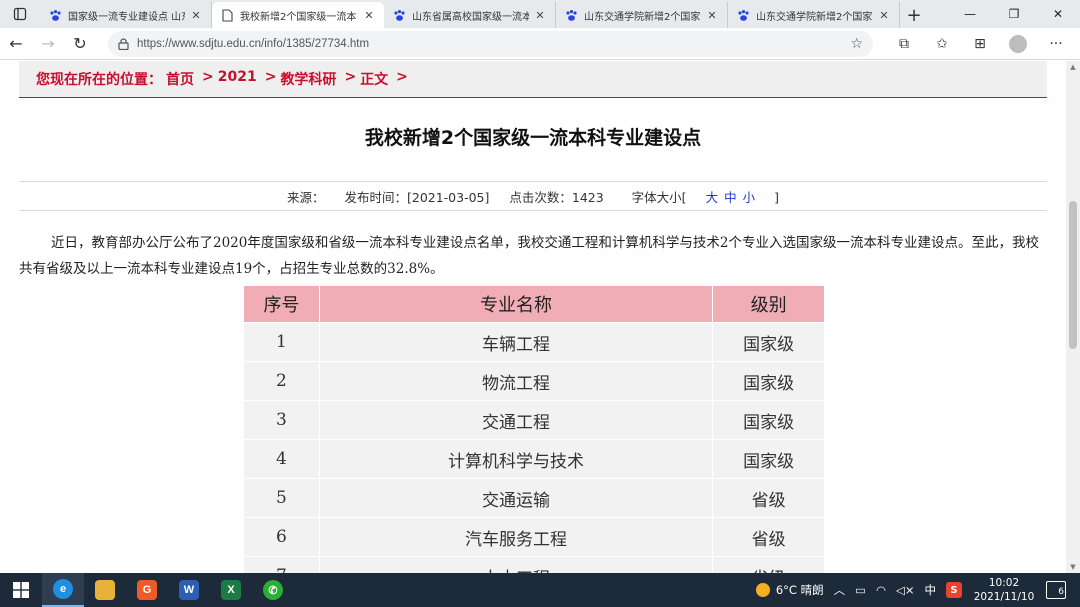  What do you see at coordinates (533, 138) in the screenshot?
I see `page-title: 我校新增2个国家级一流本科专业建设点` at bounding box center [533, 138].